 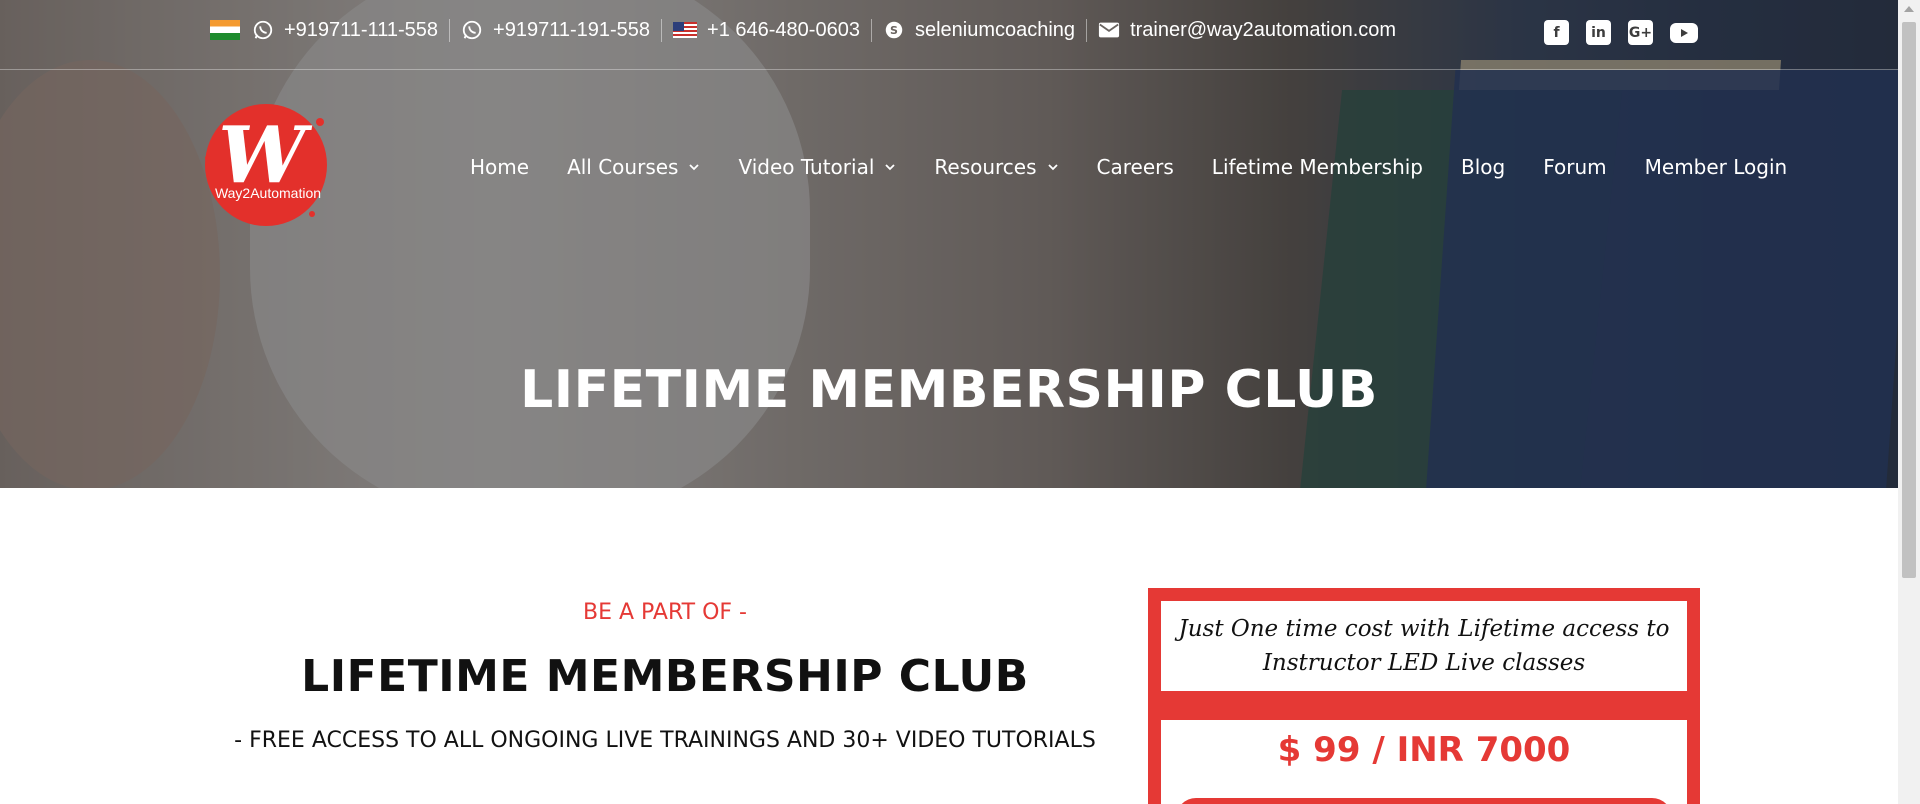 I want to click on skype-icon: S, so click(x=894, y=30).